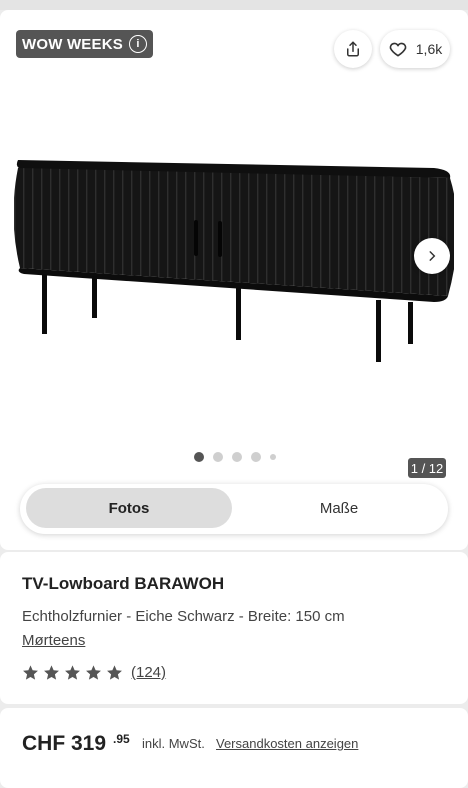  I want to click on share-icon, so click(353, 49).